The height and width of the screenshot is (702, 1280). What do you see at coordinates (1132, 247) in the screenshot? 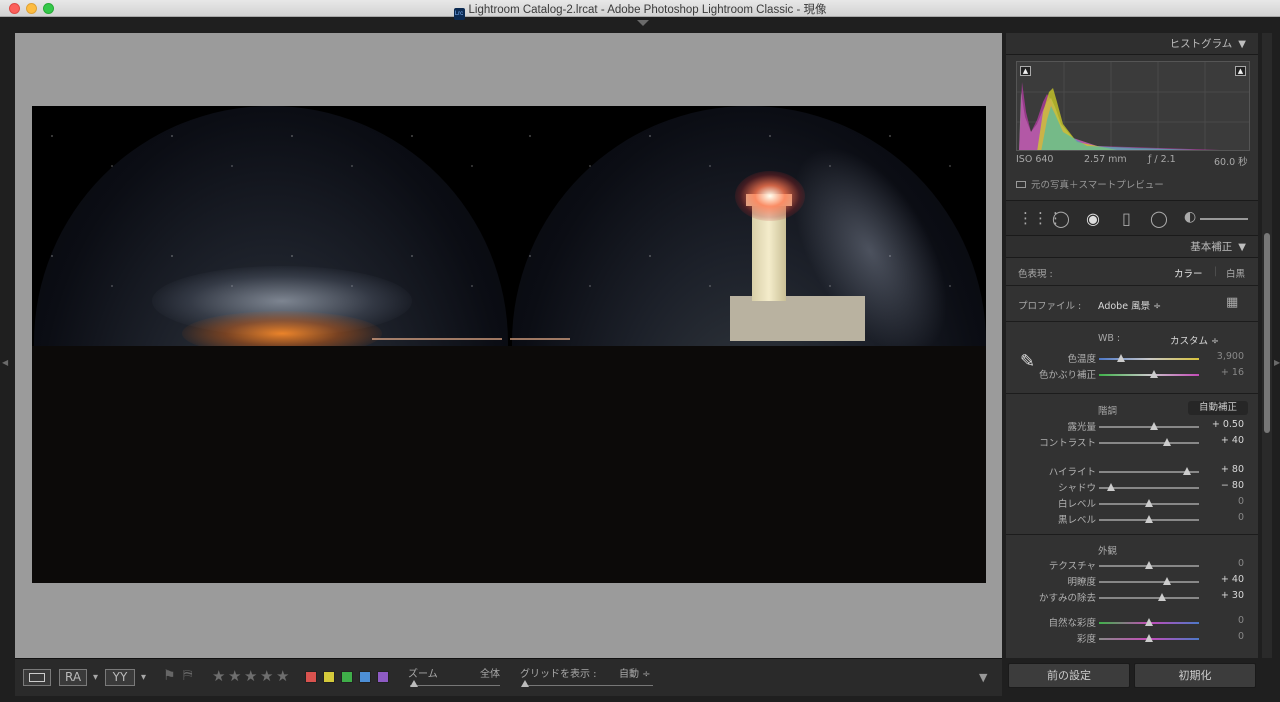
I see `basic-panel-header: 基本補正 ▼` at bounding box center [1132, 247].